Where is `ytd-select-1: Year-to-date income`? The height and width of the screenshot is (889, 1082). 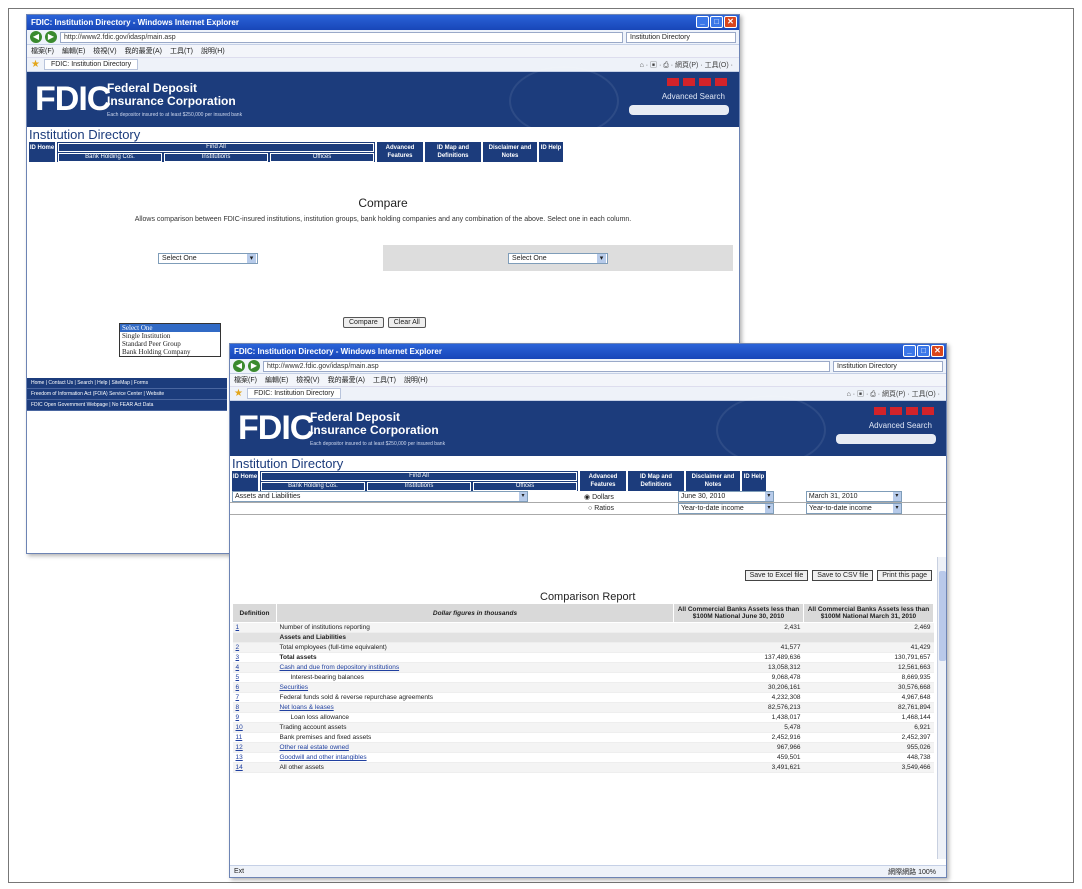
ytd-select-1: Year-to-date income is located at coordinates (726, 508).